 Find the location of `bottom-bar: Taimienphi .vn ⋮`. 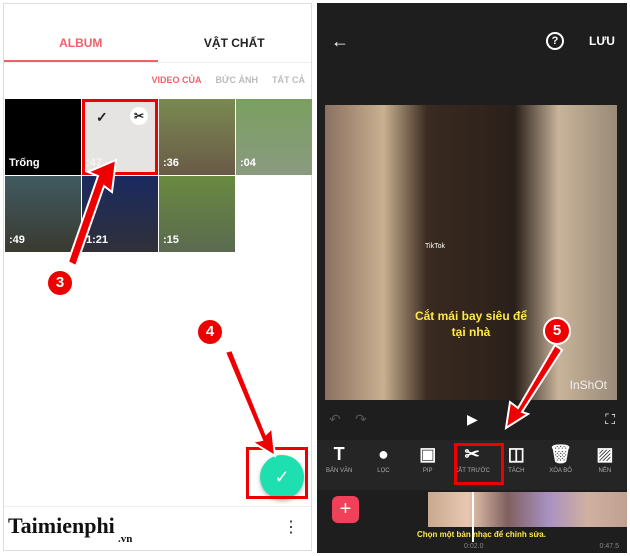

bottom-bar: Taimienphi .vn ⋮ is located at coordinates (157, 528).